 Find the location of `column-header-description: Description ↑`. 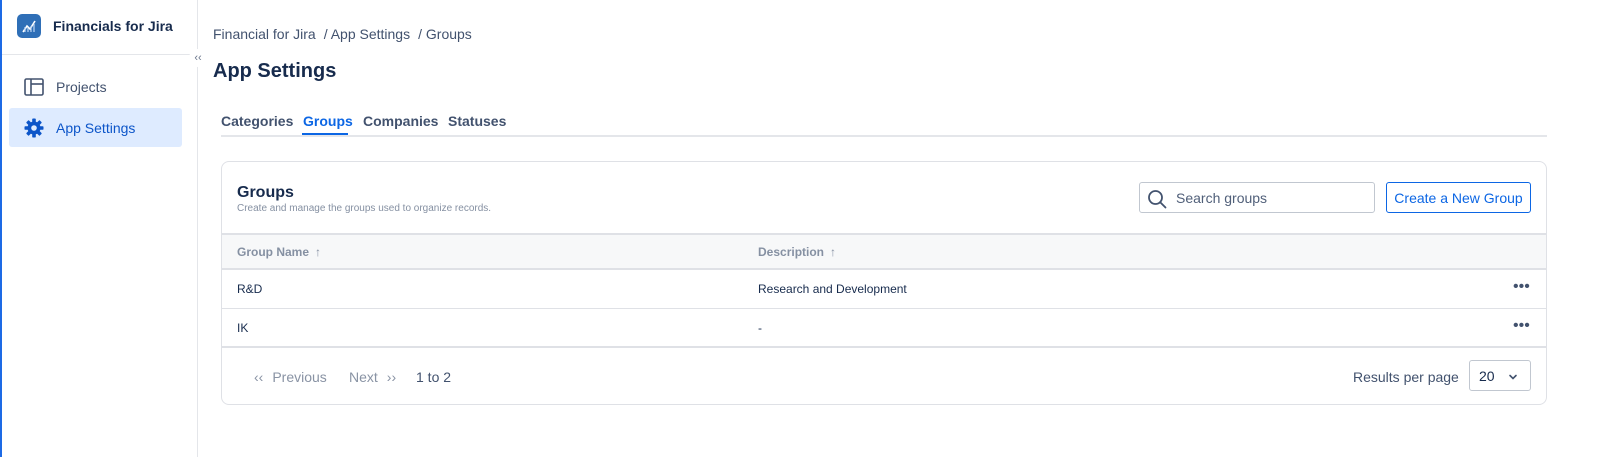

column-header-description: Description ↑ is located at coordinates (797, 252).